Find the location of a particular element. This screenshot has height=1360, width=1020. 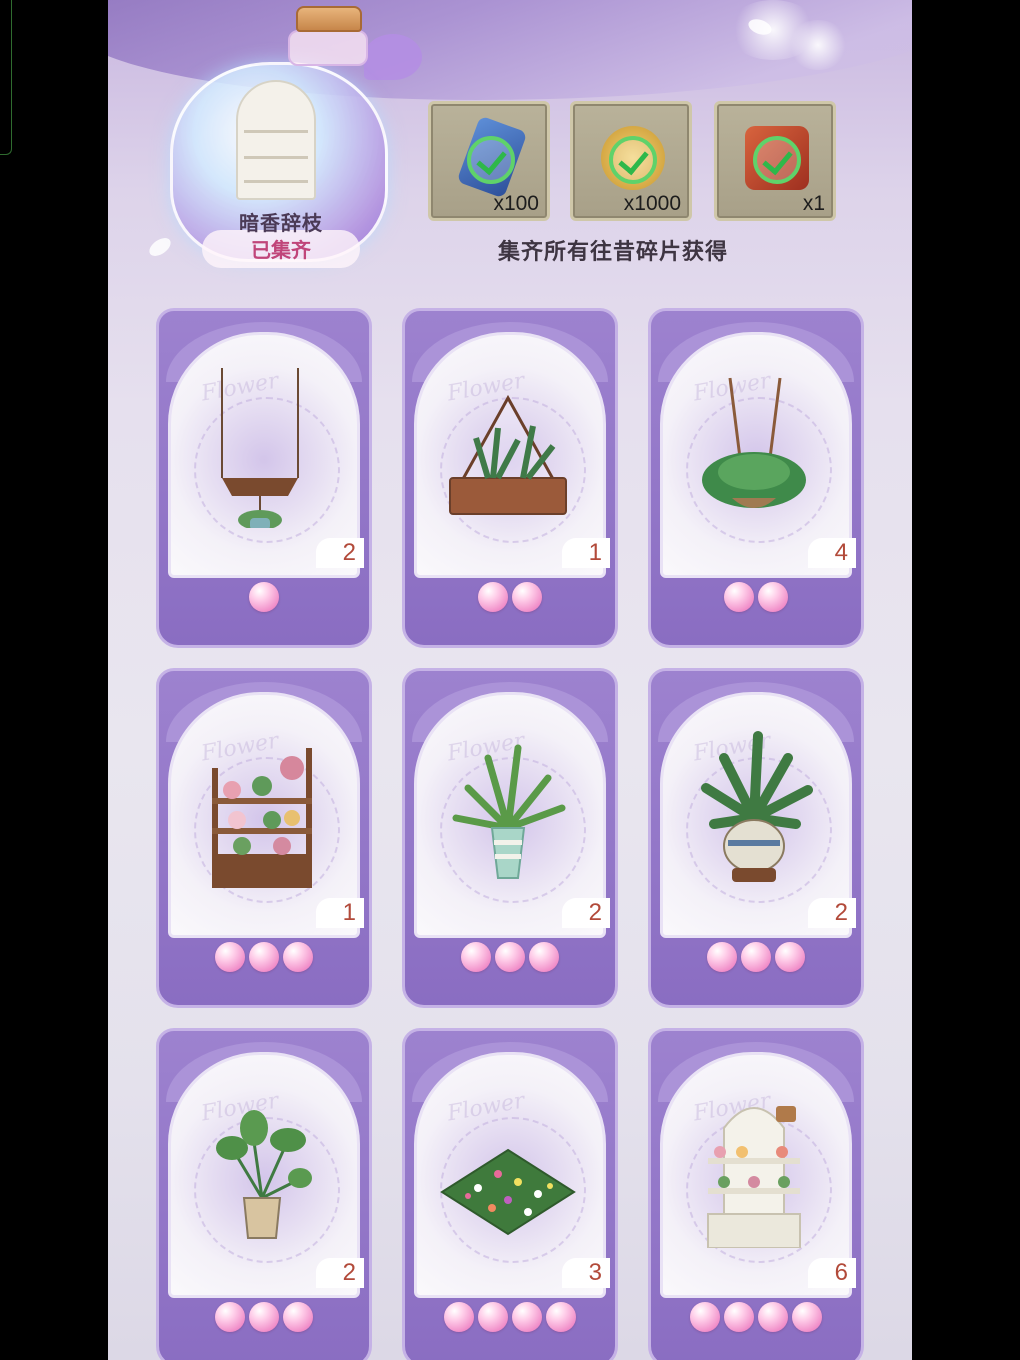

reward-slot-shard: x100 is located at coordinates (489, 161).